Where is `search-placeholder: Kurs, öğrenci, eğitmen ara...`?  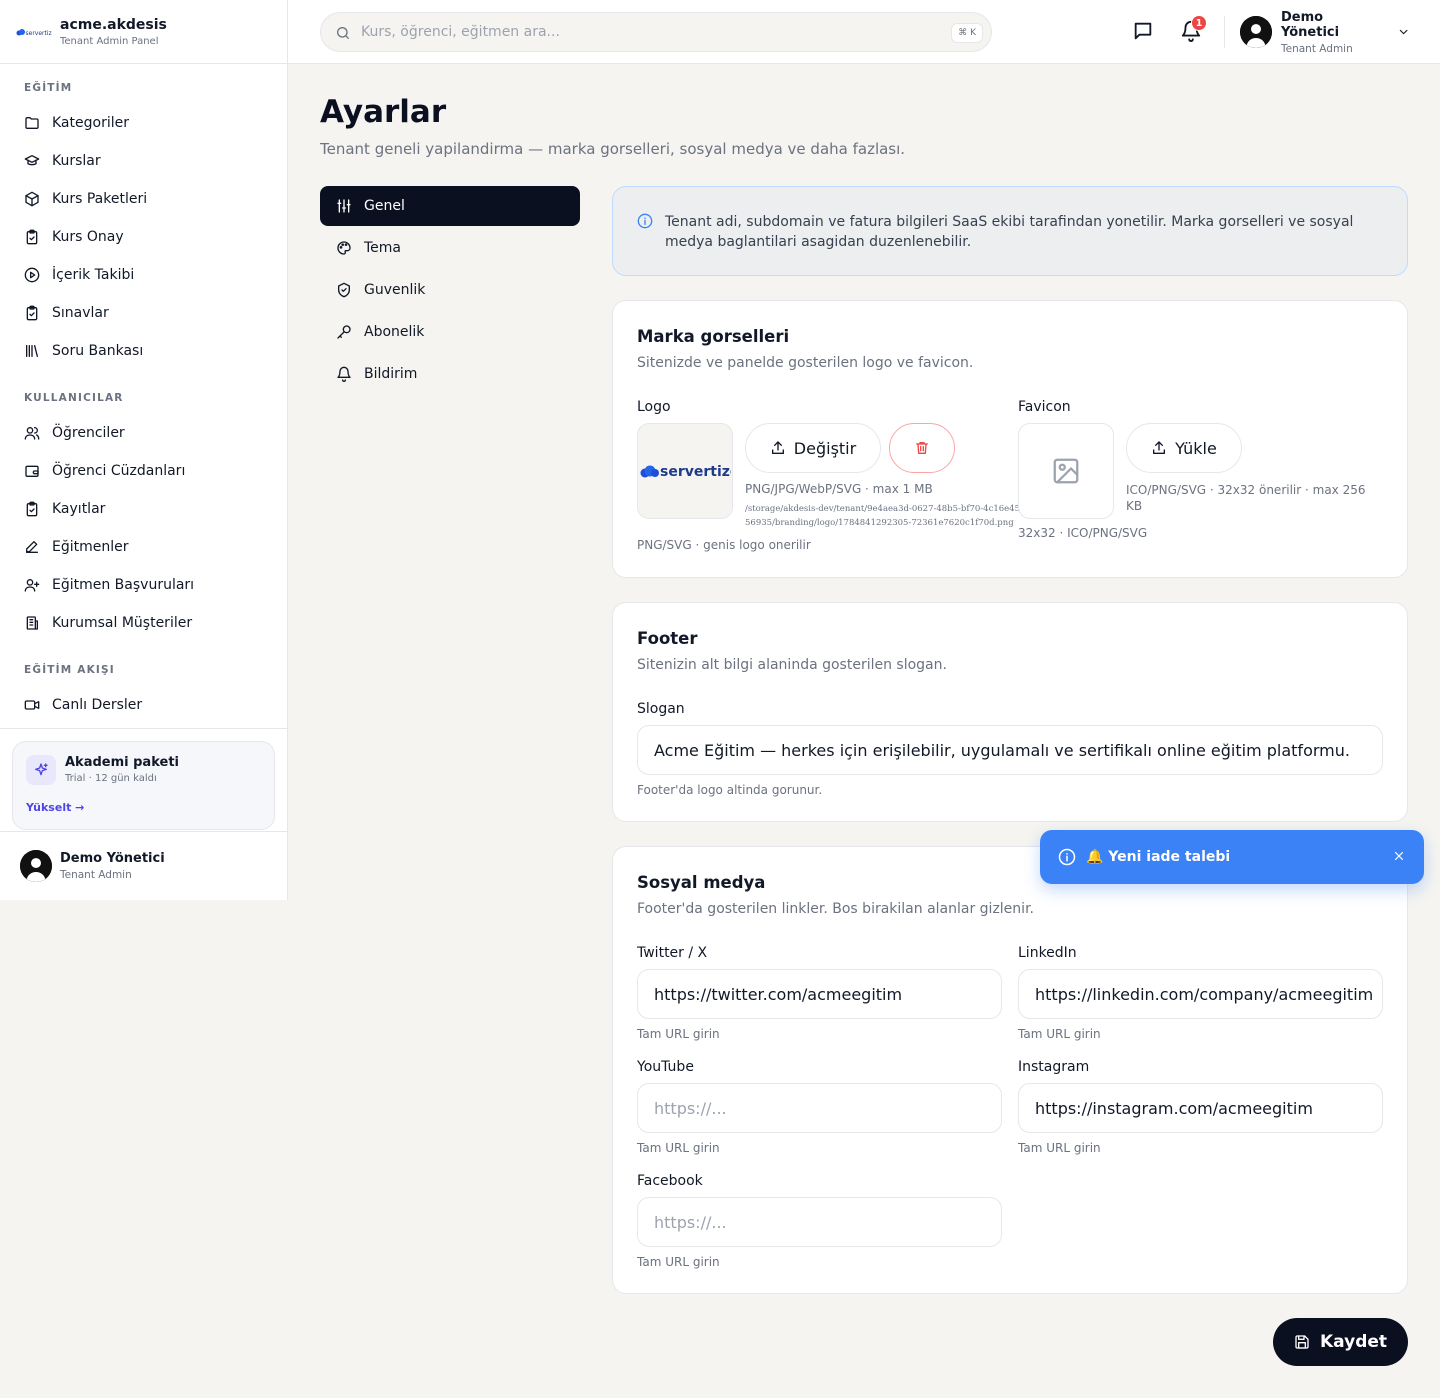
search-placeholder: Kurs, öğrenci, eğitmen ara... is located at coordinates (460, 32).